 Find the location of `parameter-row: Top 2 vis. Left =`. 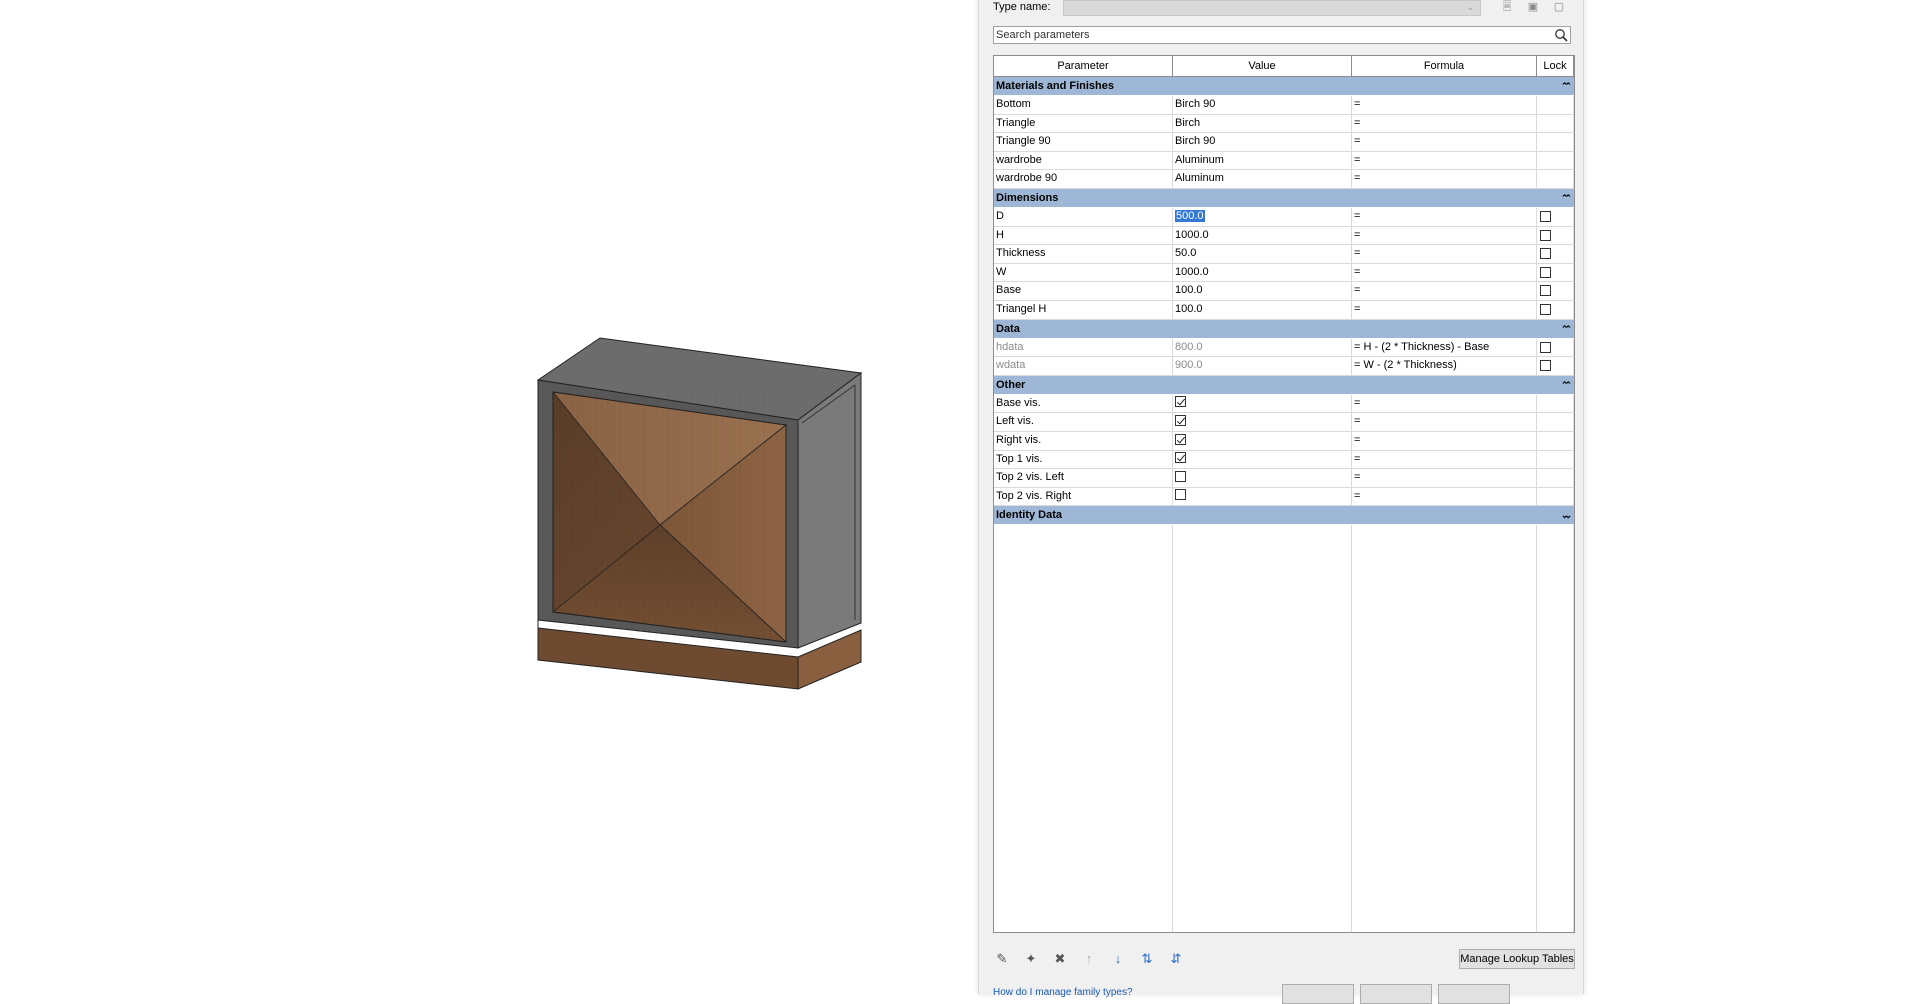

parameter-row: Top 2 vis. Left = is located at coordinates (1284, 478).